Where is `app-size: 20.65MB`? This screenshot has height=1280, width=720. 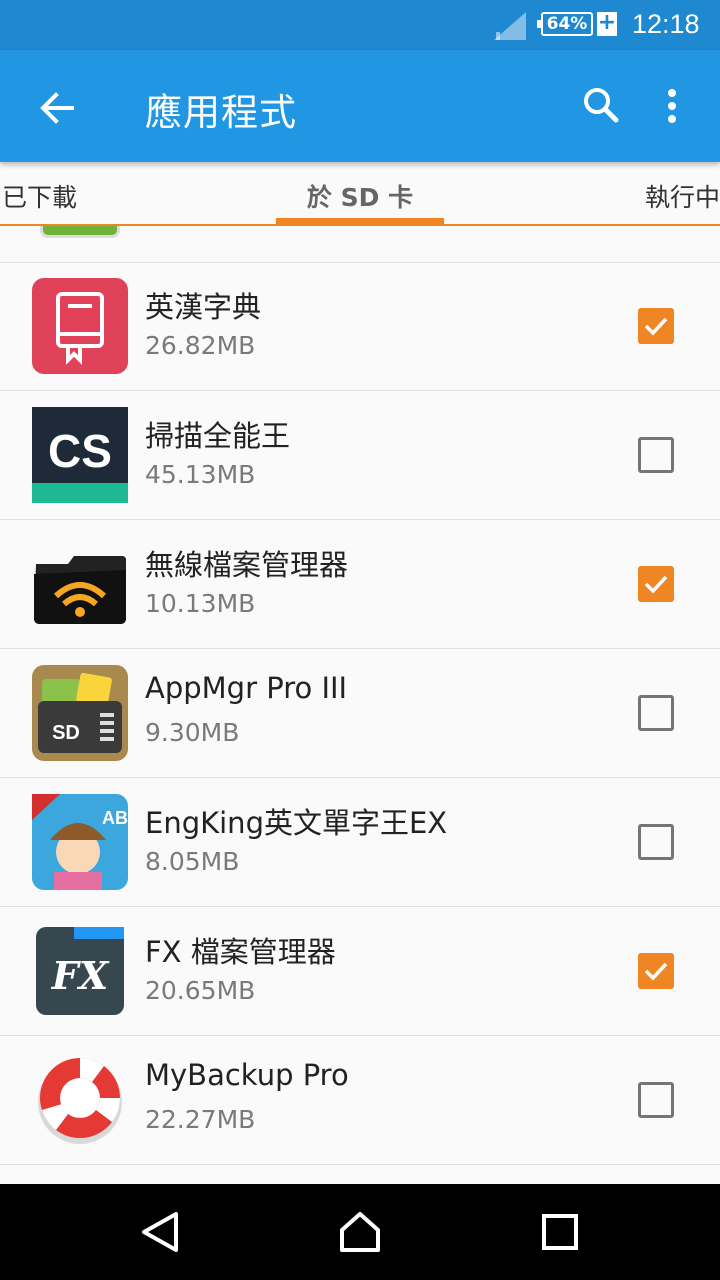
app-size: 20.65MB is located at coordinates (200, 990).